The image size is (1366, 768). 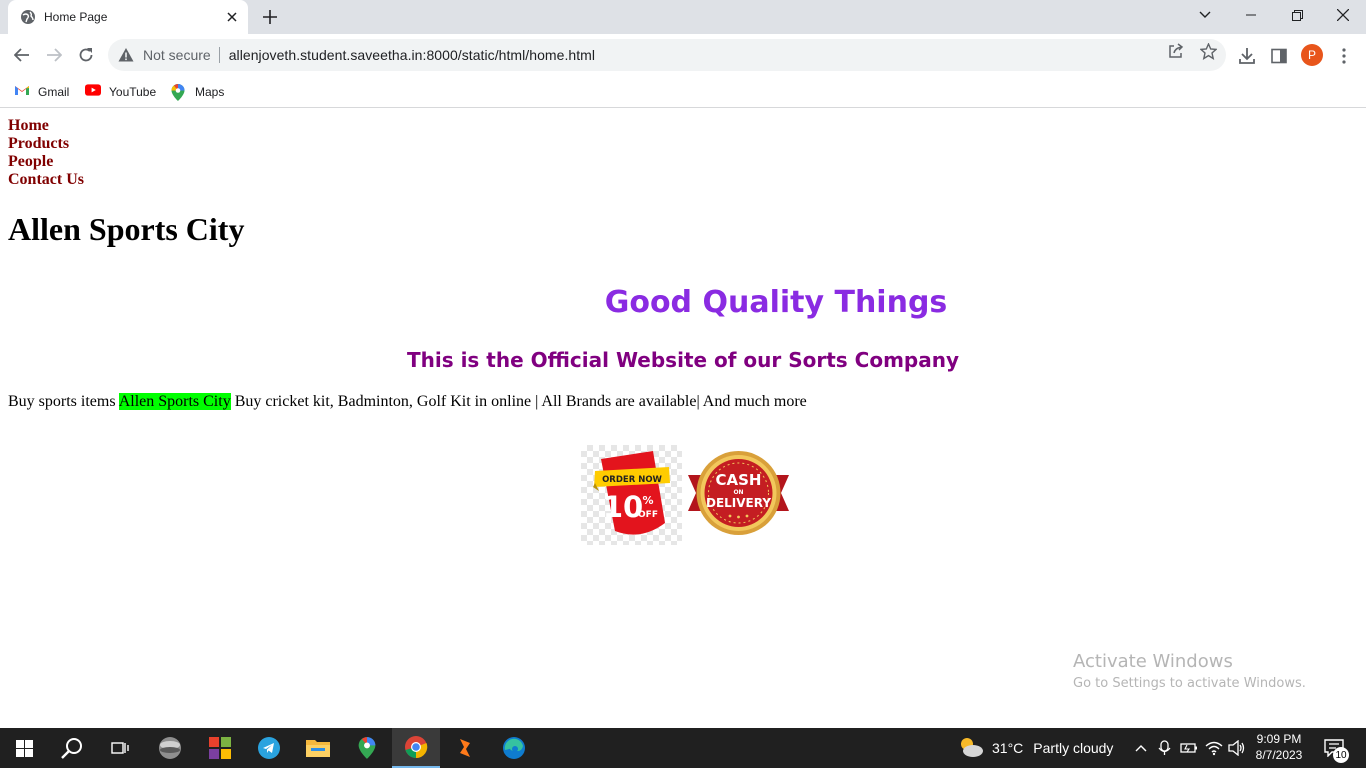 I want to click on meet-icon, so click(x=1165, y=748).